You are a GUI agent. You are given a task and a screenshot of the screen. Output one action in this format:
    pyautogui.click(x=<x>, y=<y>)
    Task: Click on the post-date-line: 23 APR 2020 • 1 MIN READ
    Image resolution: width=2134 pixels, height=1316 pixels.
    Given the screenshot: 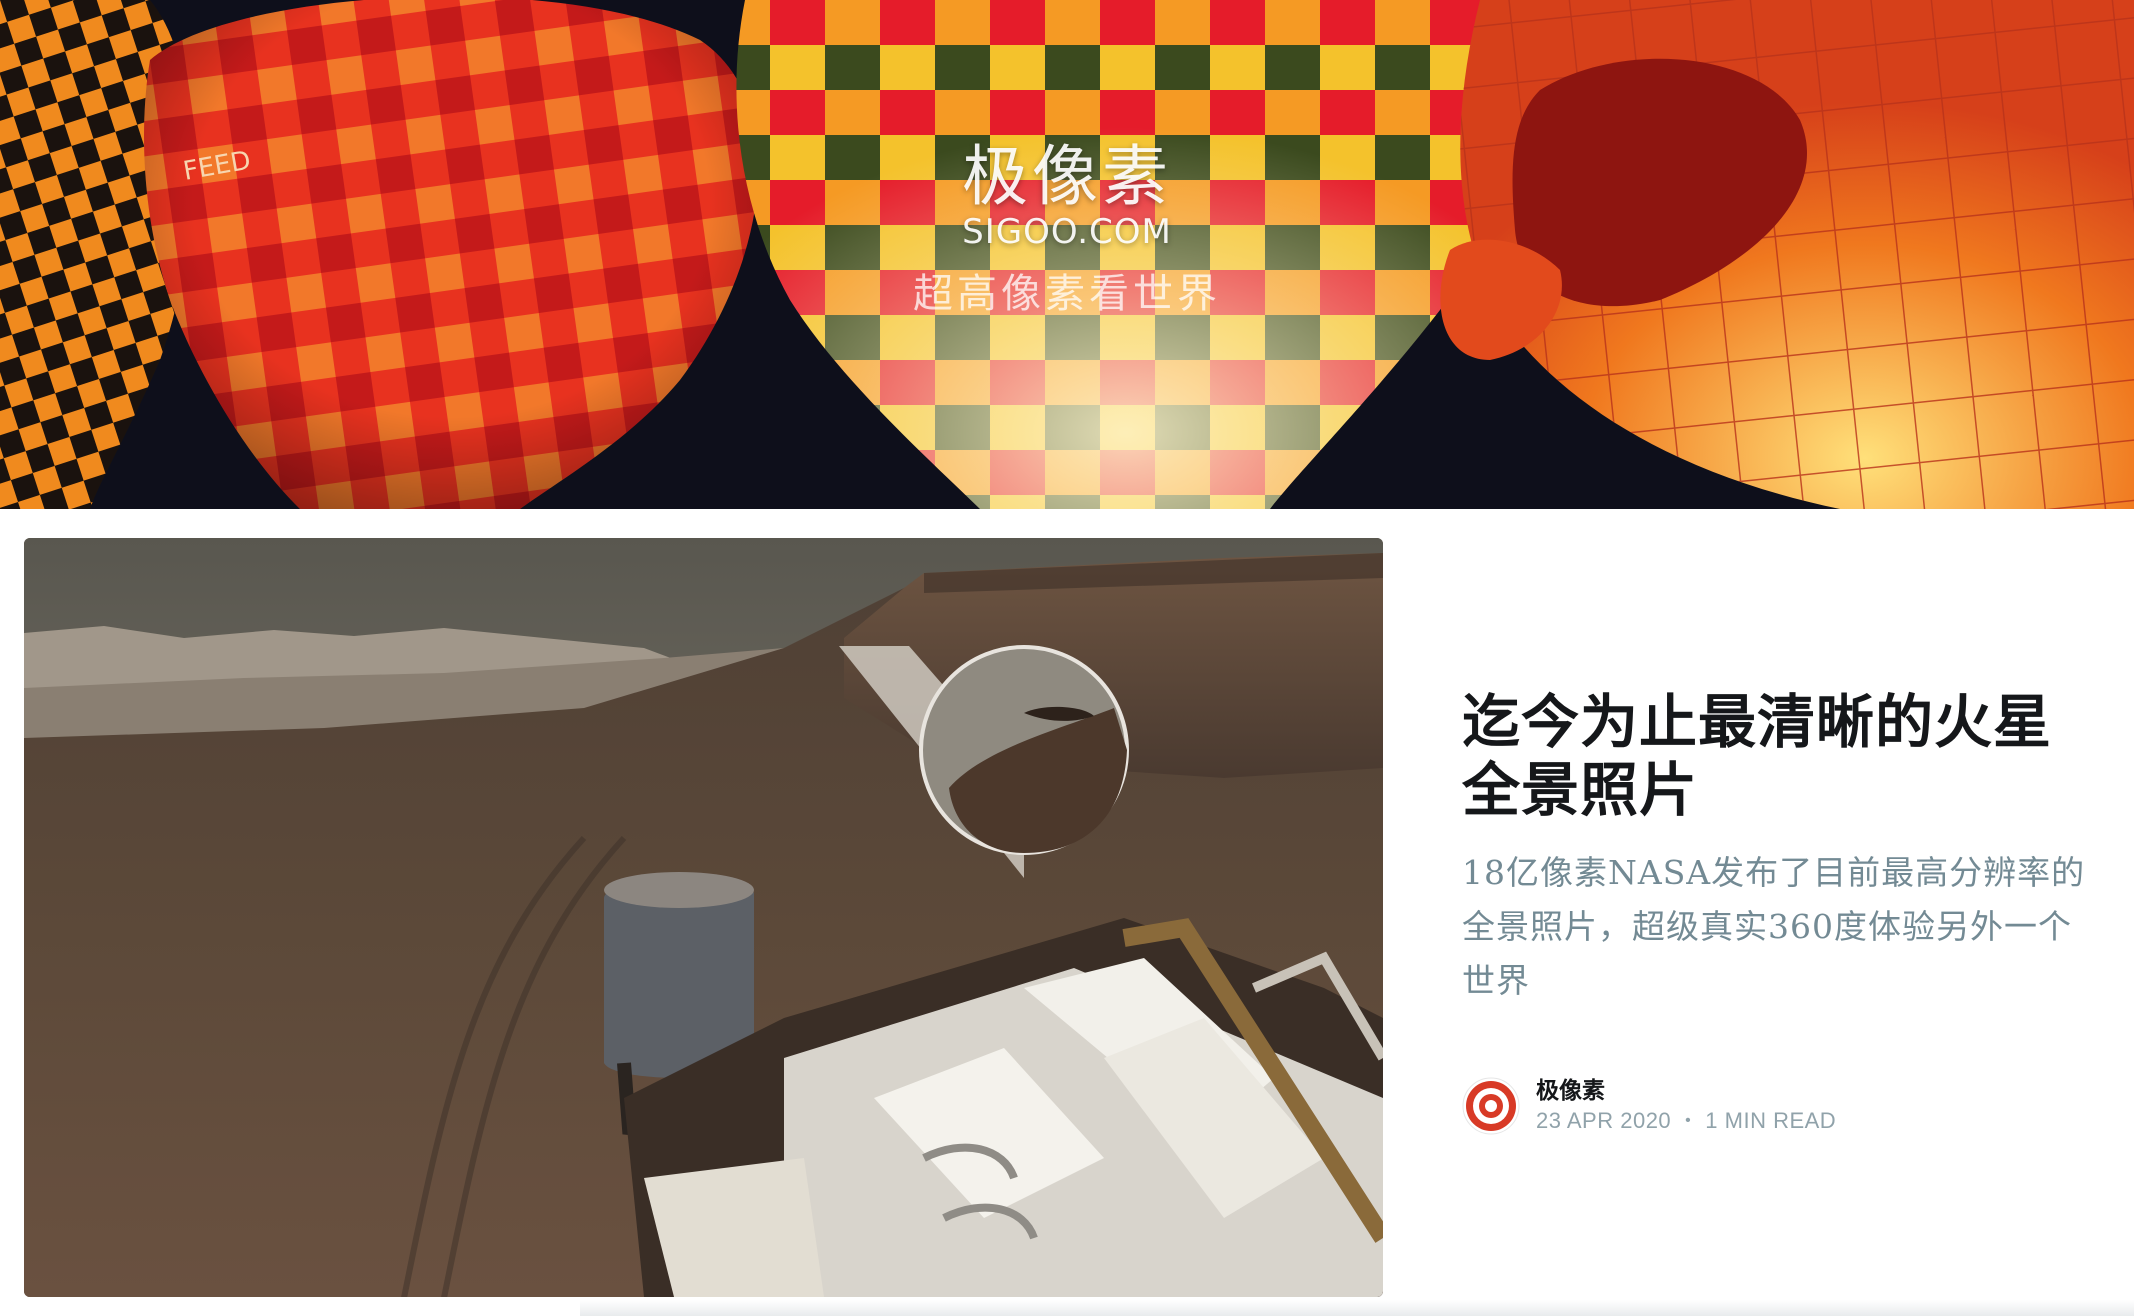 What is the action you would take?
    pyautogui.click(x=1686, y=1121)
    